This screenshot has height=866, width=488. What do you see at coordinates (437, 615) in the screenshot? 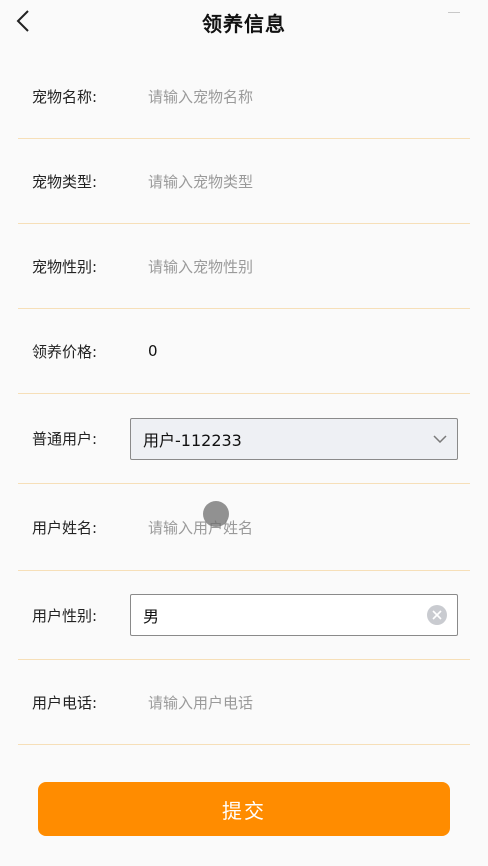
I see `clear-icon` at bounding box center [437, 615].